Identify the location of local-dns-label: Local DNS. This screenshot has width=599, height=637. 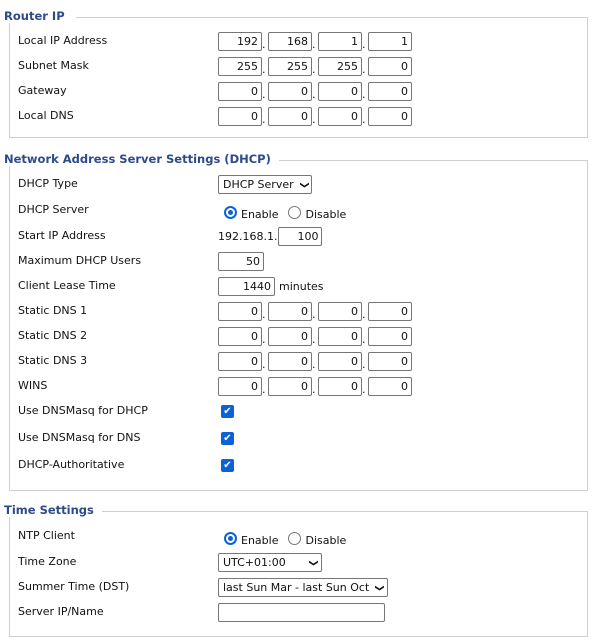
(46, 115).